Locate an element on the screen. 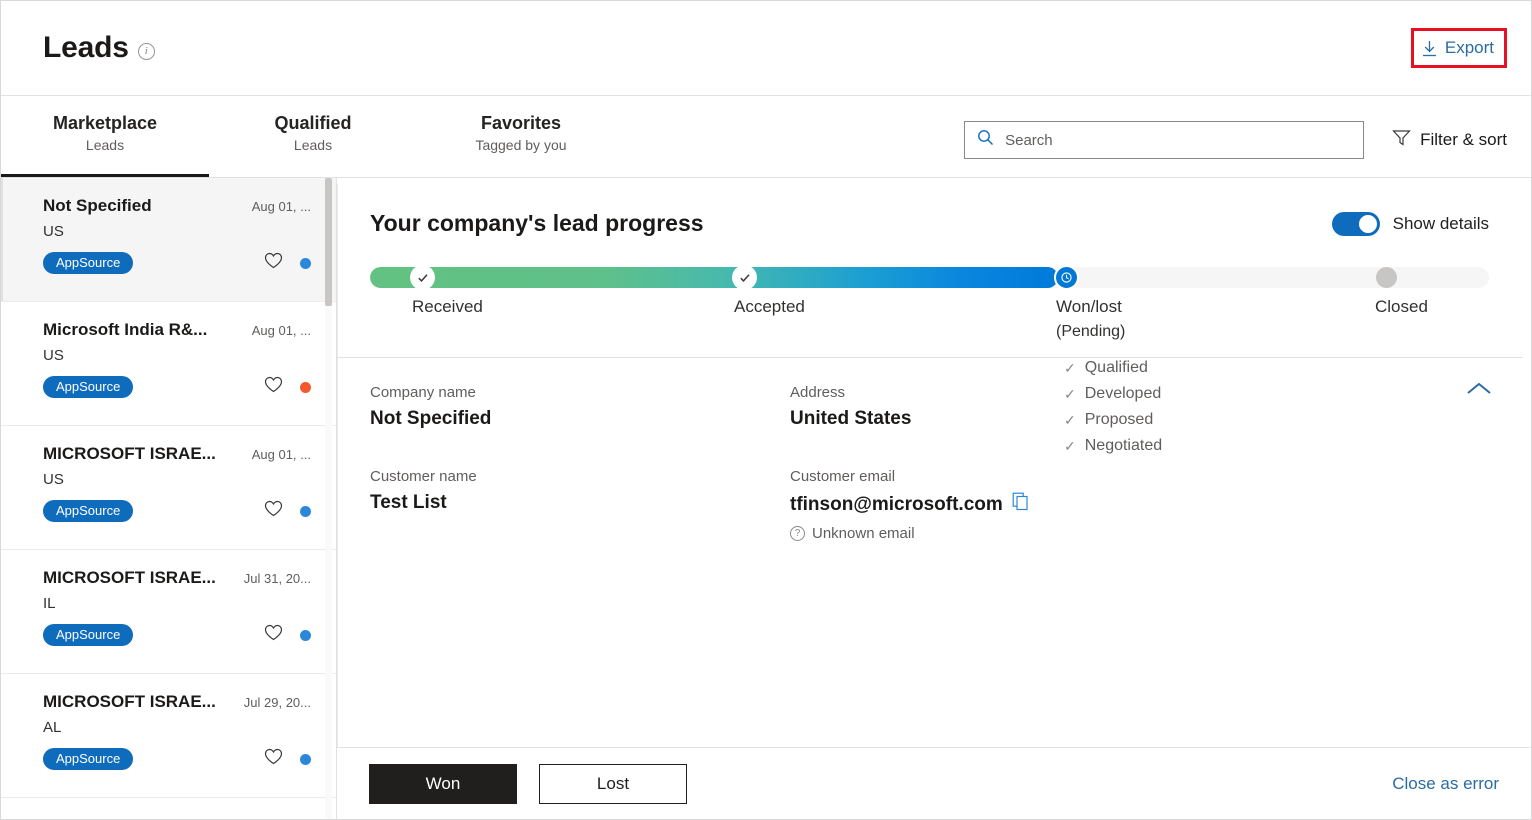 This screenshot has height=820, width=1532. scrollbar-thumb is located at coordinates (328, 242).